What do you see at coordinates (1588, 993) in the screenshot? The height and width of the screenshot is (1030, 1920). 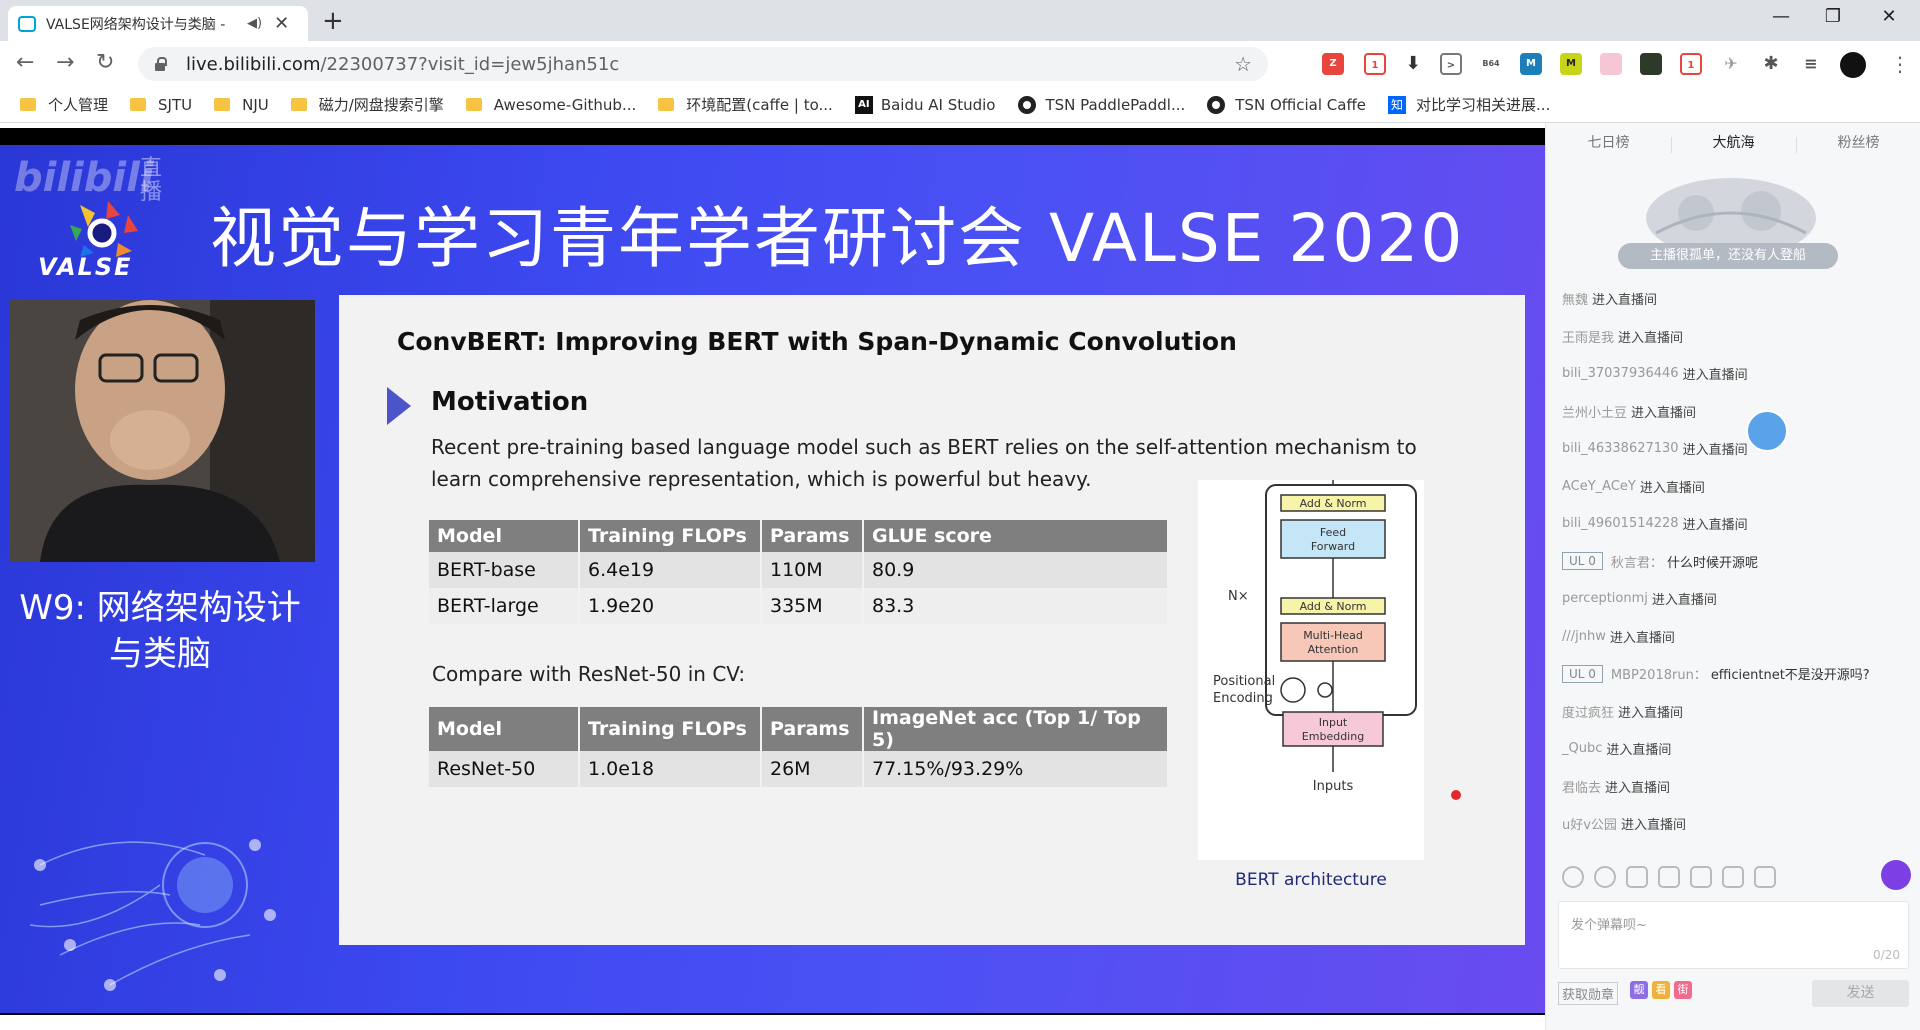 I see `get-medal-button: 获取勋章` at bounding box center [1588, 993].